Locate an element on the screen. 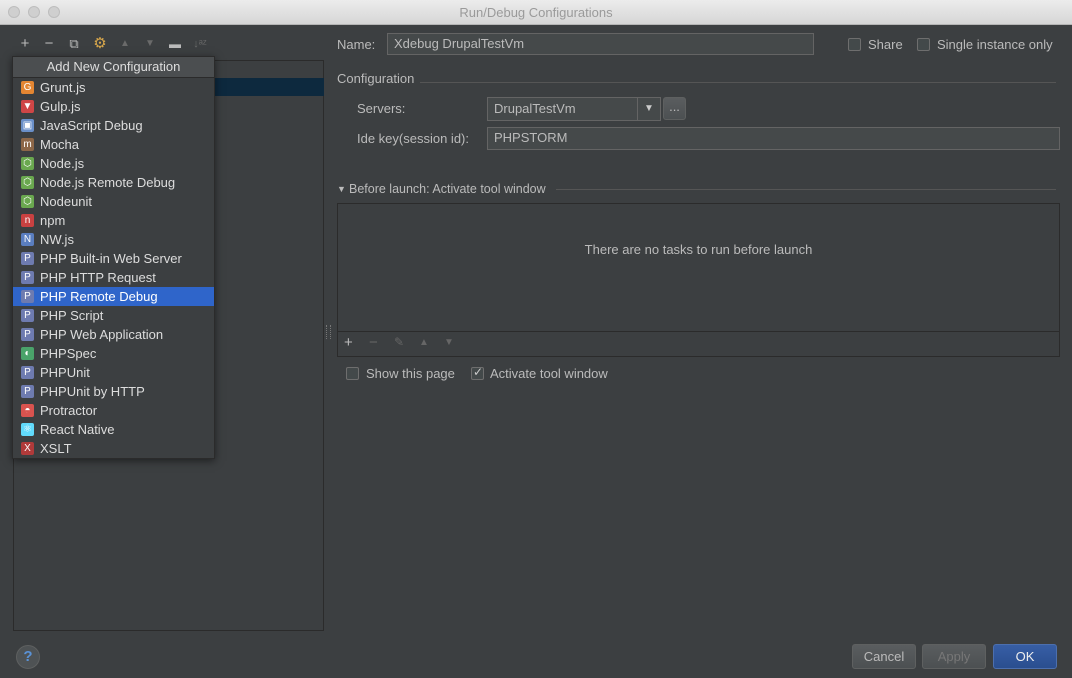  popup-item-label: Node.js is located at coordinates (62, 163).